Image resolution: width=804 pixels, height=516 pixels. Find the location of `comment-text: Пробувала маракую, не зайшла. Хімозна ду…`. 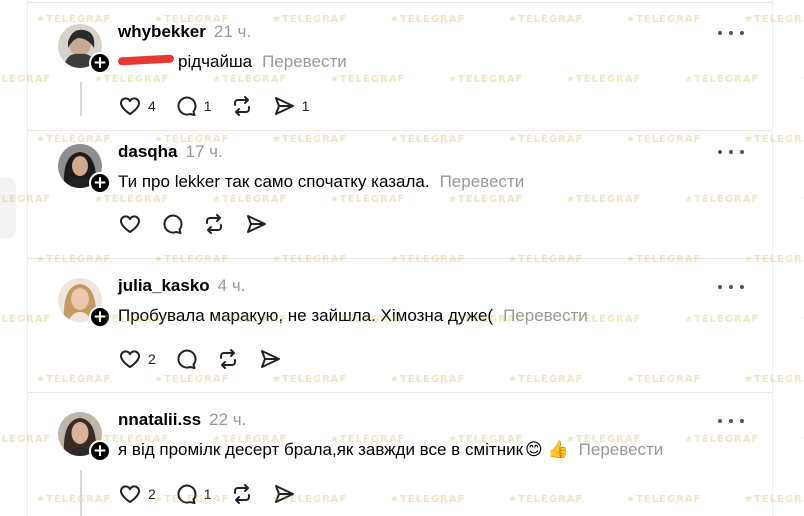

comment-text: Пробувала маракую, не зайшла. Хімозна ду… is located at coordinates (353, 316).